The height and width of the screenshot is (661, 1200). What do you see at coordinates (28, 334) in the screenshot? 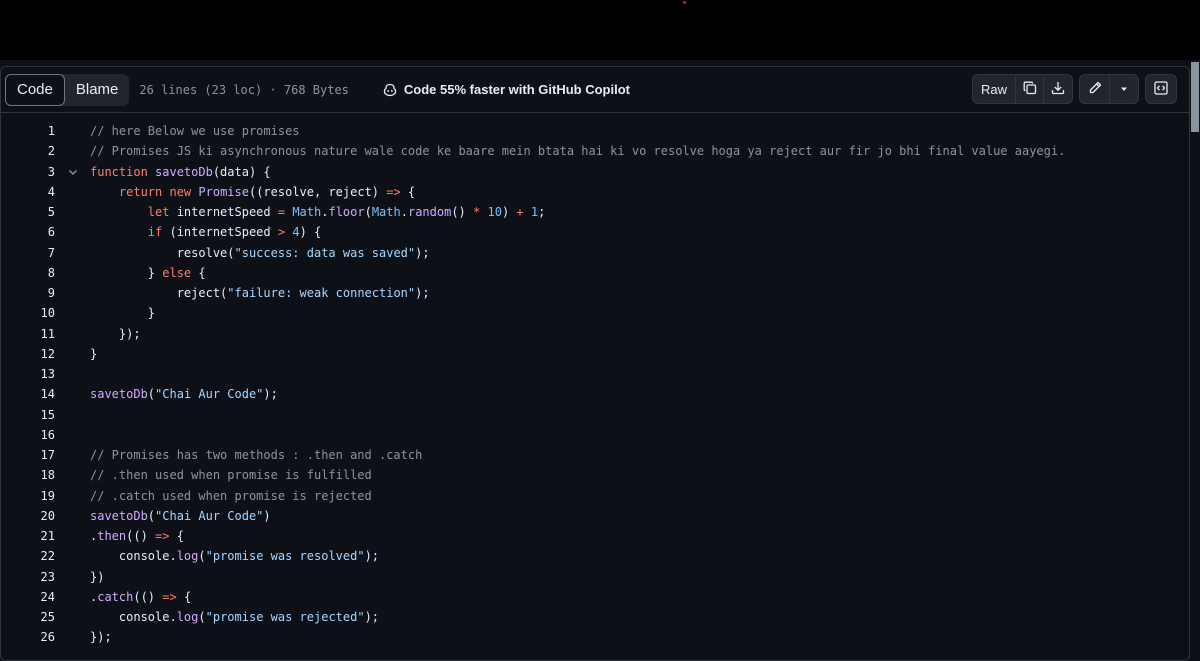
I see `line-number: 11` at bounding box center [28, 334].